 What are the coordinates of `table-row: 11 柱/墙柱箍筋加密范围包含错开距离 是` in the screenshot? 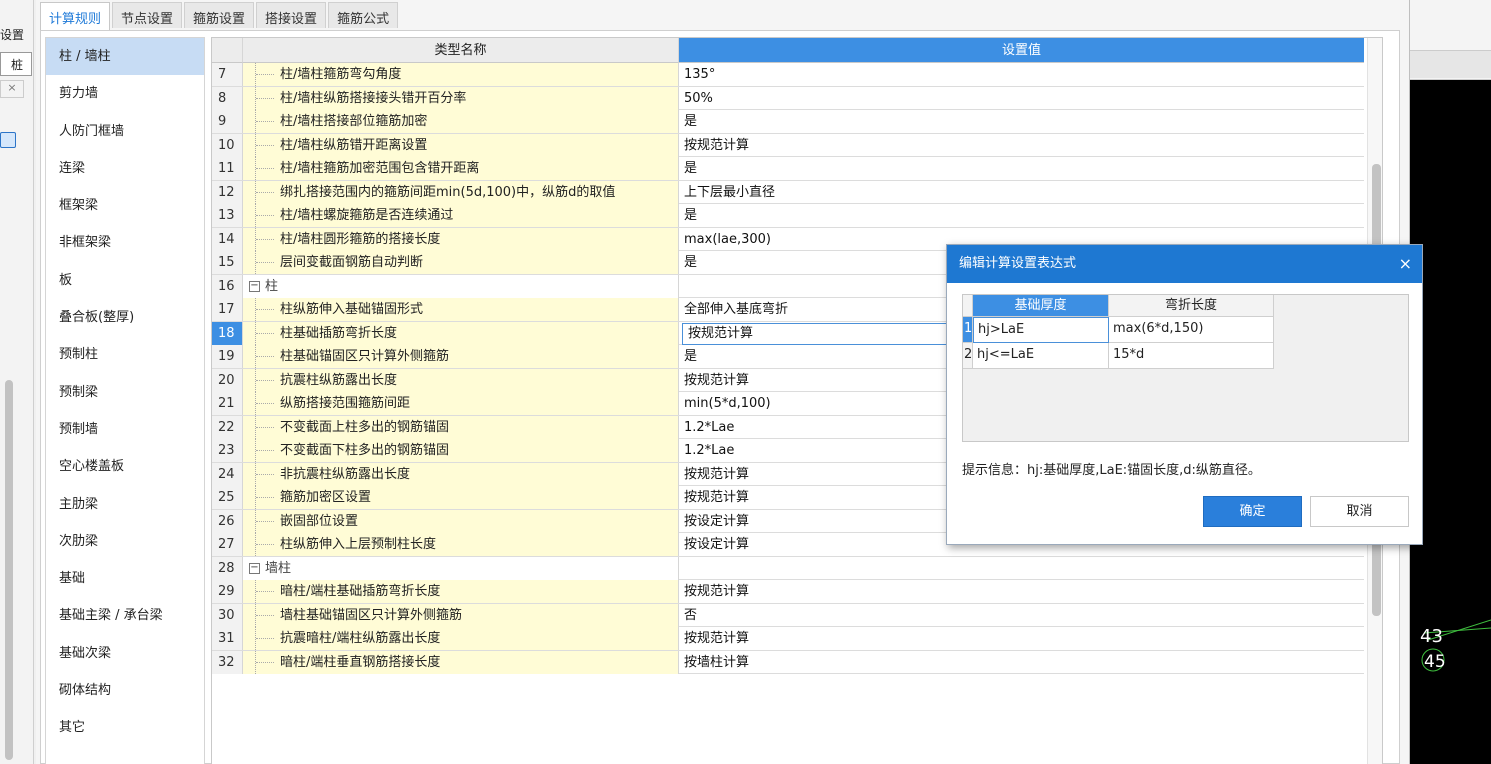 It's located at (788, 169).